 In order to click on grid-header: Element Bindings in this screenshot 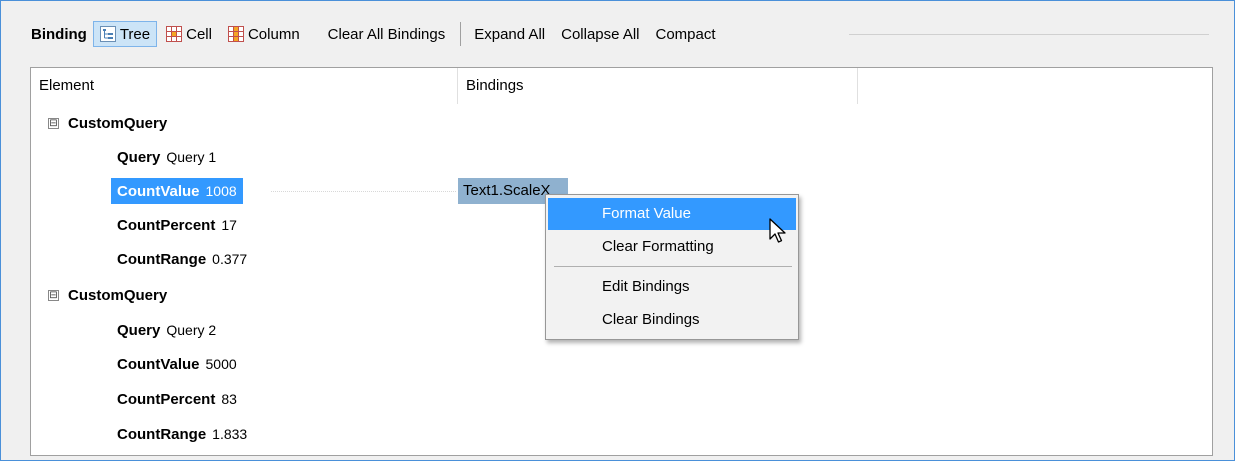, I will do `click(621, 86)`.